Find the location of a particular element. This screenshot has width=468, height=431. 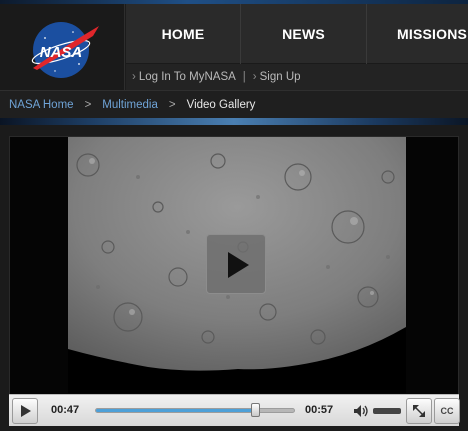

nasa-logo: NASA is located at coordinates (63, 49).